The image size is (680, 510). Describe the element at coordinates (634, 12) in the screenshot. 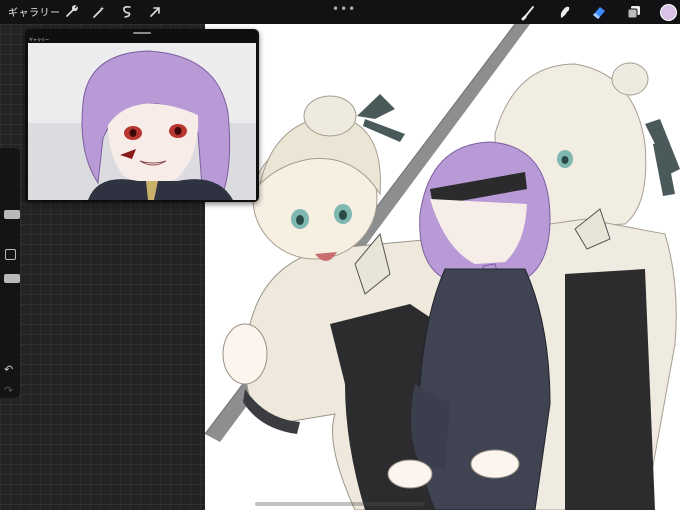

I see `layers-icon` at that location.